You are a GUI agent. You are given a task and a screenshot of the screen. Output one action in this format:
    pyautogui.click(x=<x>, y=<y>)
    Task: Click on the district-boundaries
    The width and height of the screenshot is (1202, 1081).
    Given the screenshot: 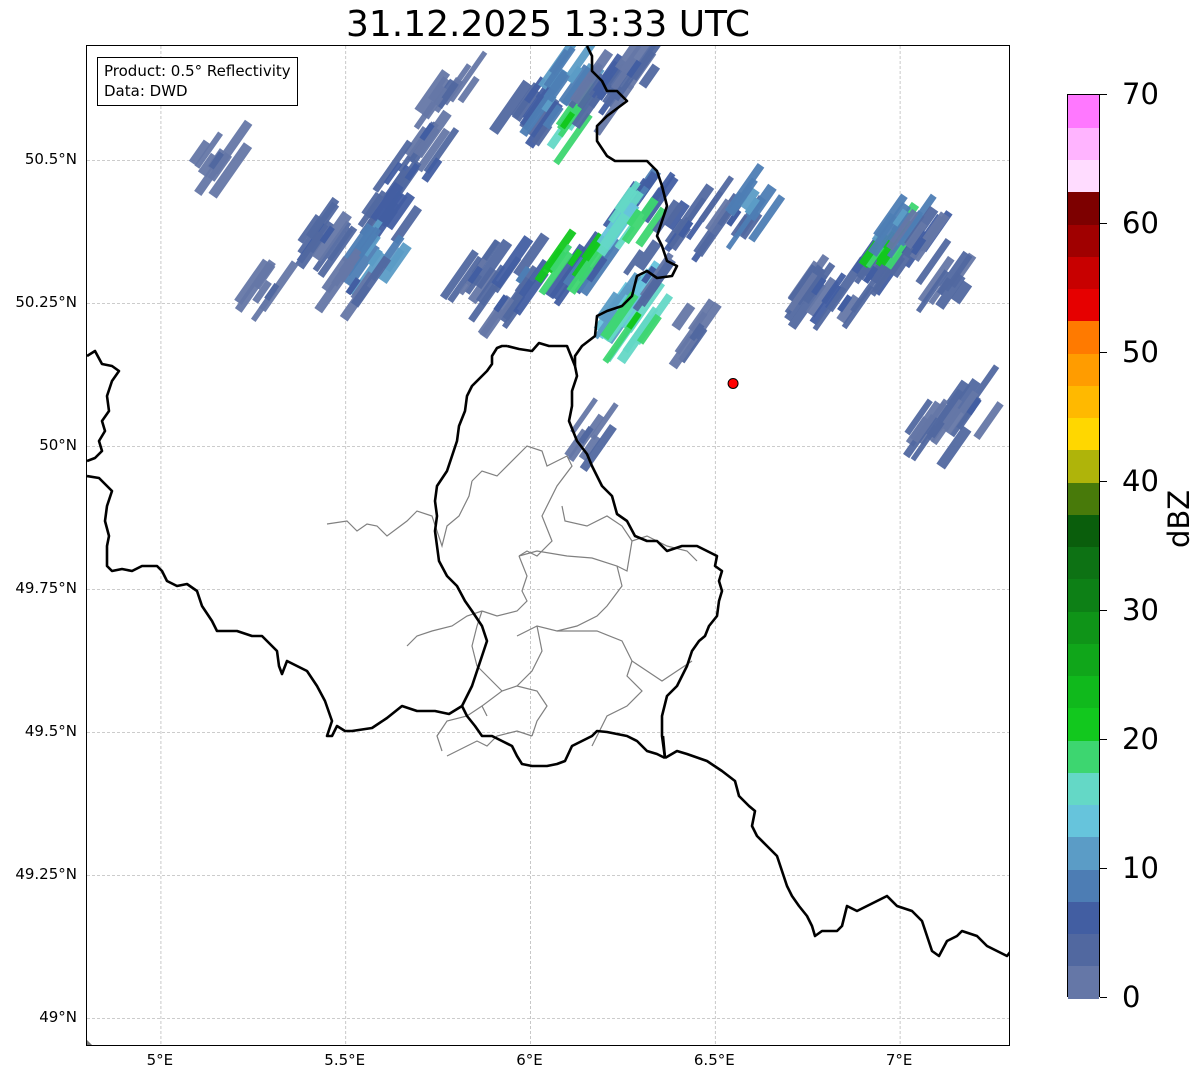 What is the action you would take?
    pyautogui.click(x=512, y=601)
    